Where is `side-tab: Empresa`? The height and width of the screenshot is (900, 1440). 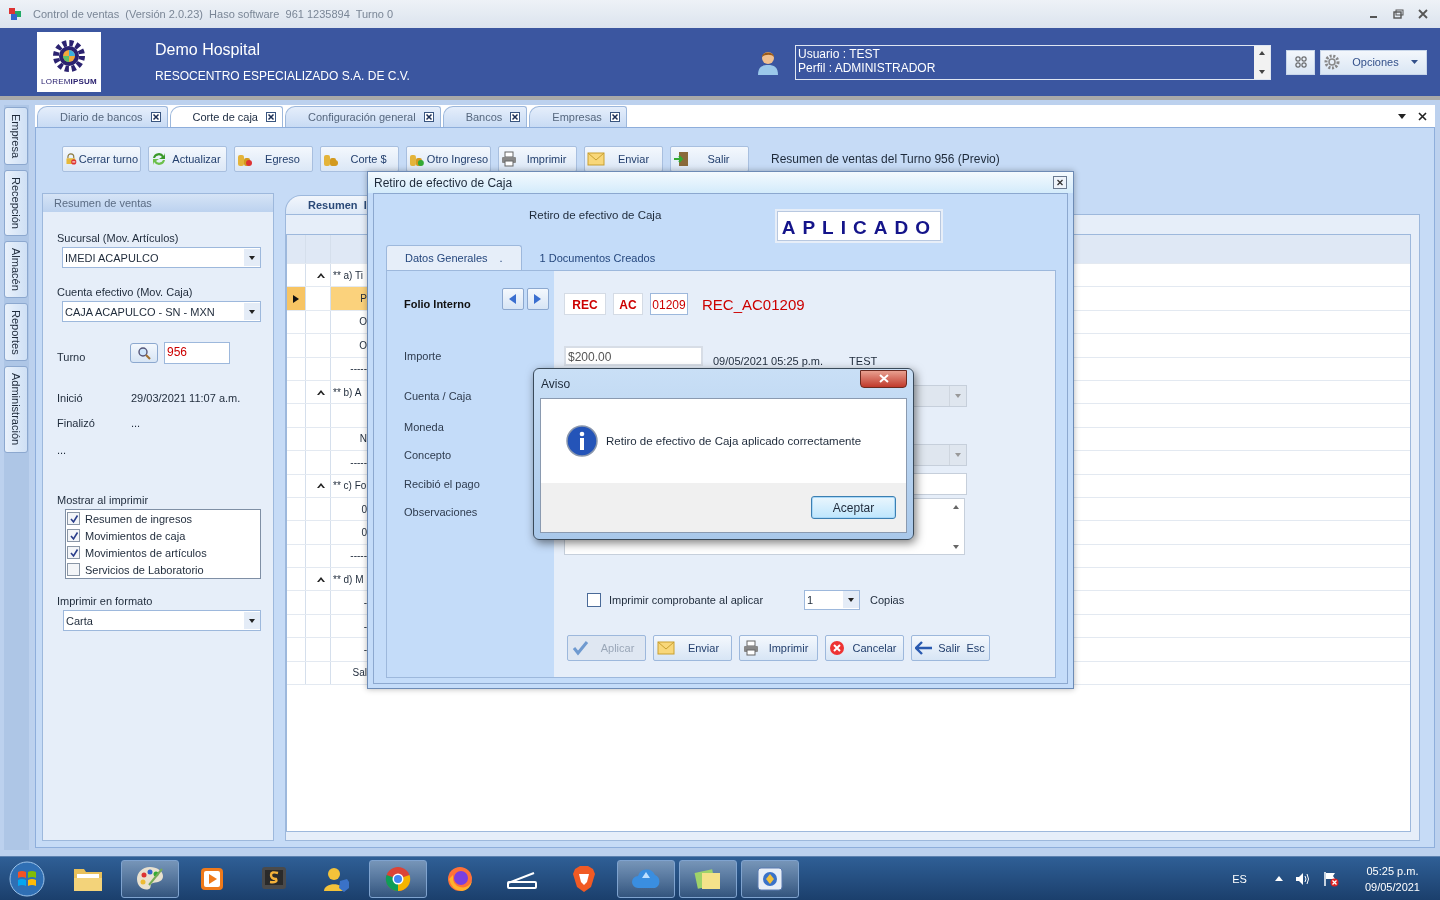
side-tab: Empresa is located at coordinates (16, 136).